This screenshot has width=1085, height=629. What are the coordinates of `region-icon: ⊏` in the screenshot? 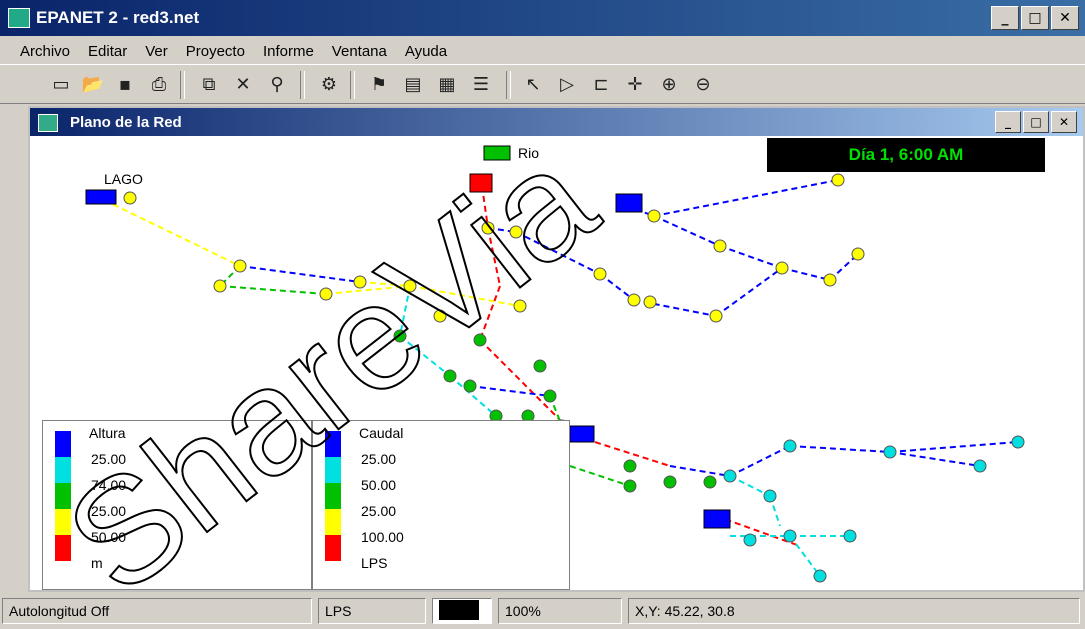 It's located at (601, 85).